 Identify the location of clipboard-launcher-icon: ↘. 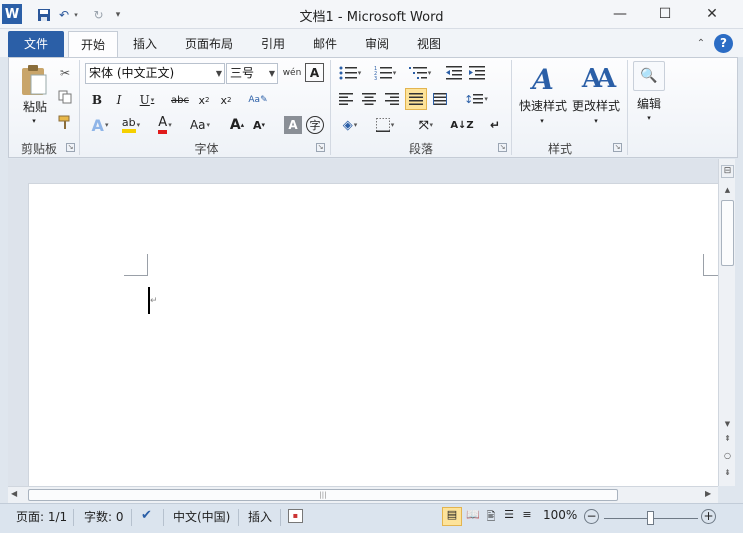
(70, 147).